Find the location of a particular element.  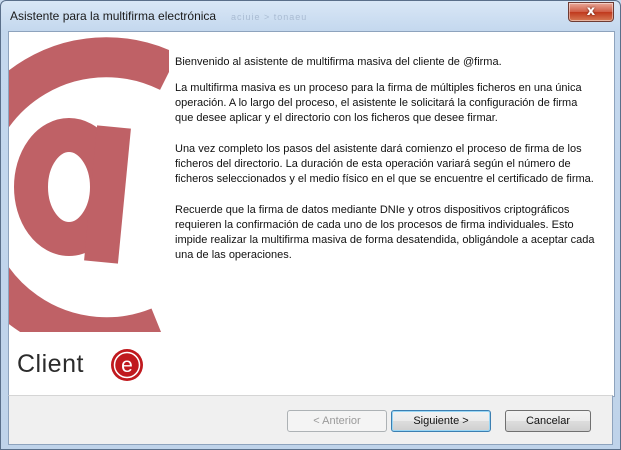

close-button: x is located at coordinates (591, 12).